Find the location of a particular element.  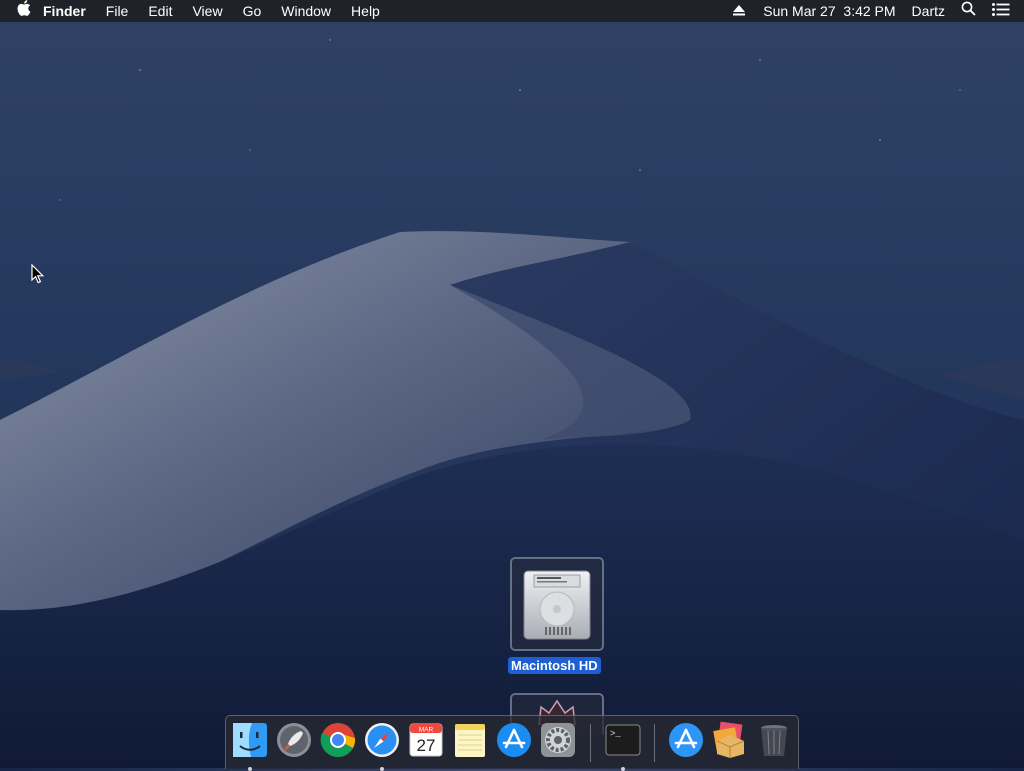

menu-go: Go is located at coordinates (252, 11).